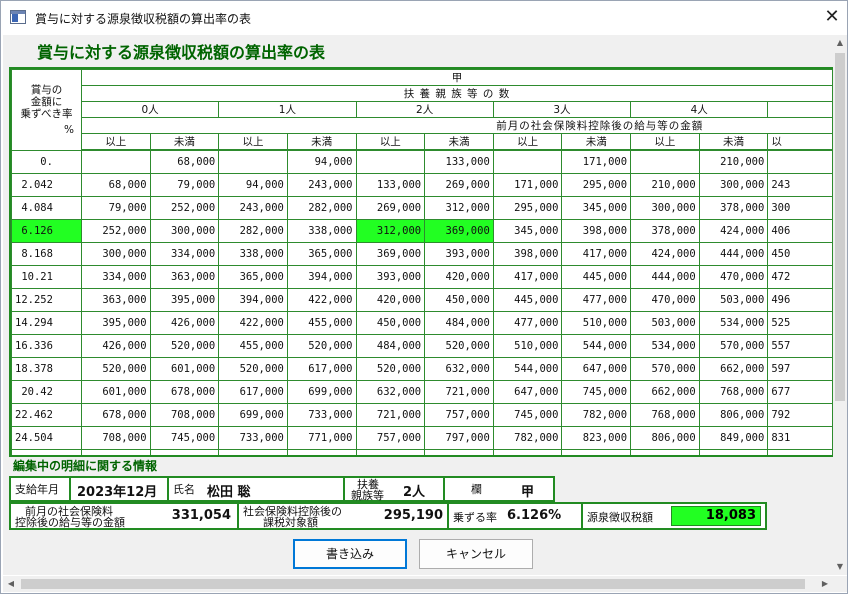  What do you see at coordinates (596, 368) in the screenshot?
I see `amount-cell: 647,000` at bounding box center [596, 368].